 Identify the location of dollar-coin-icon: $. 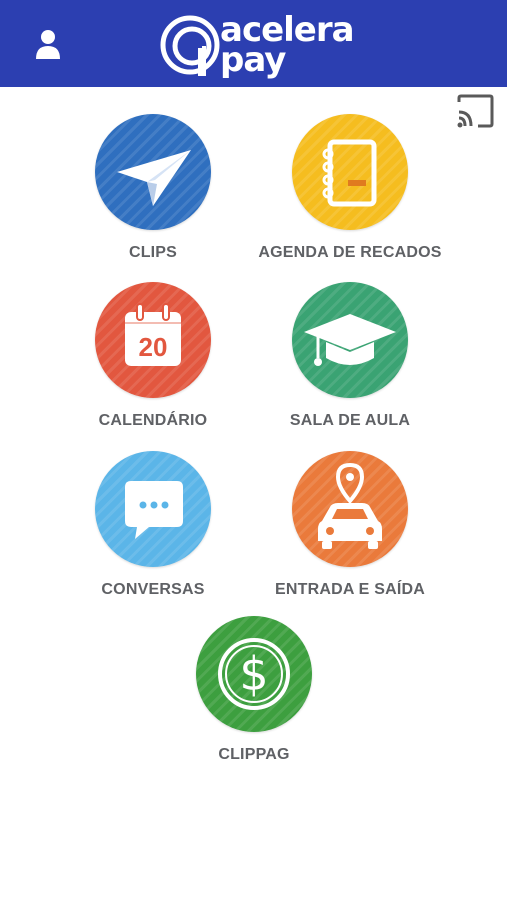
(254, 674).